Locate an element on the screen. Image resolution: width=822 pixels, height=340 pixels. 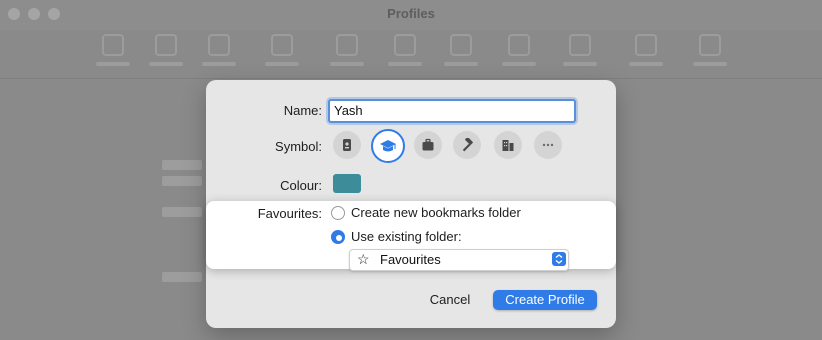
colour-well is located at coordinates (347, 183).